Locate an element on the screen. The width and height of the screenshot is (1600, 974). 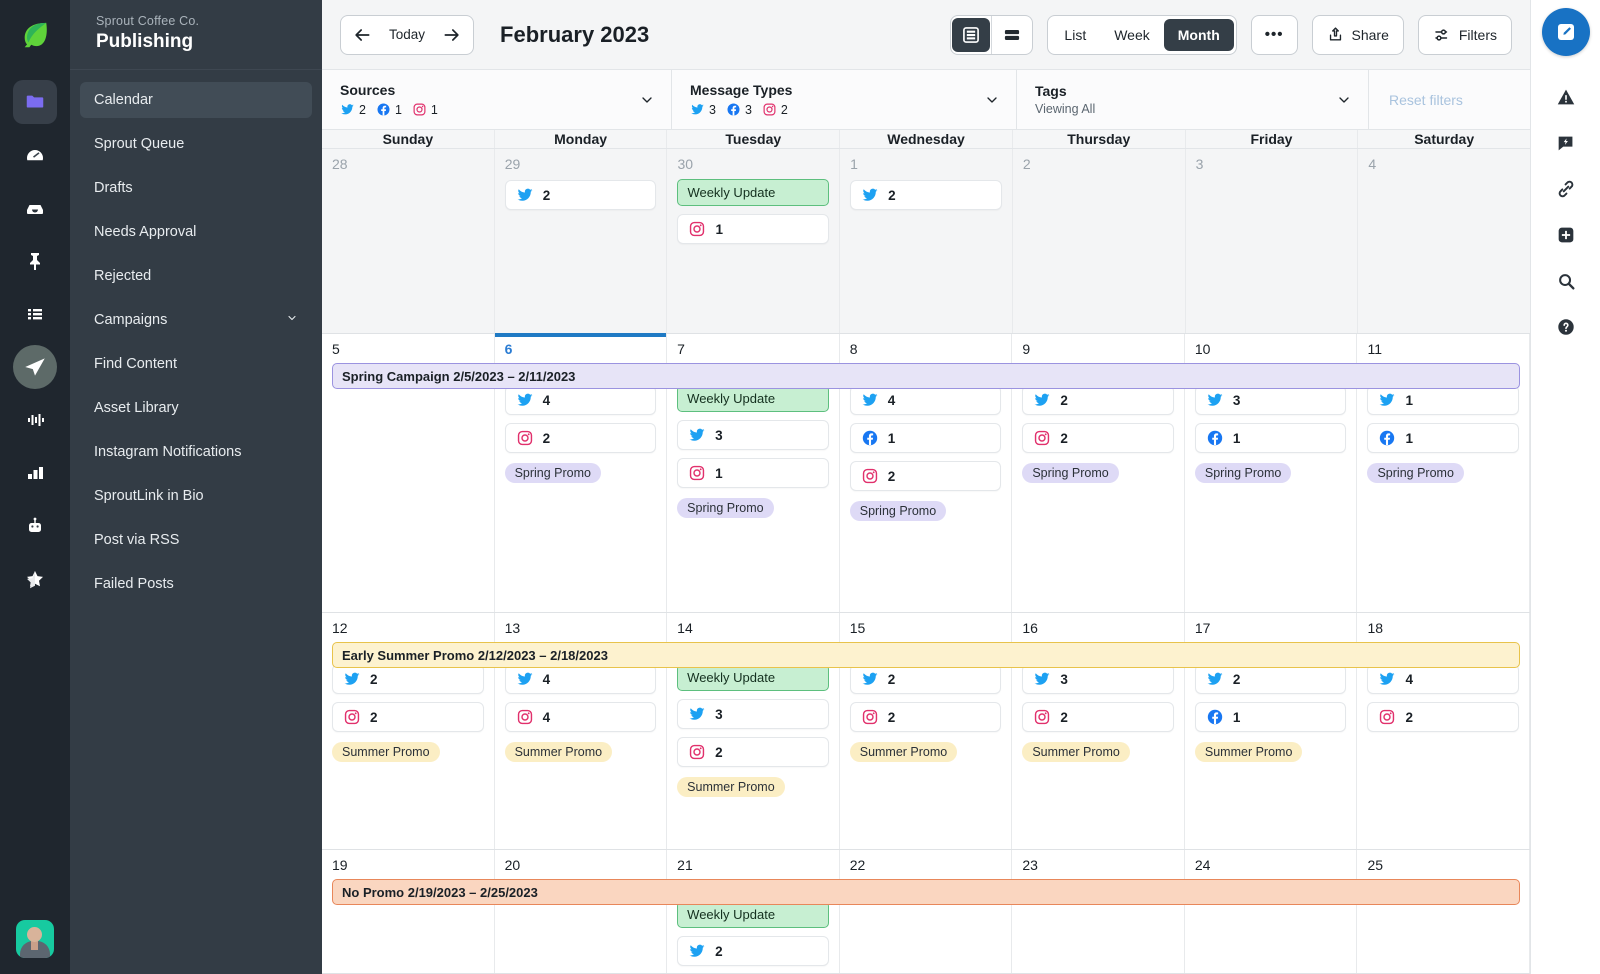
calendar-day-cell: 30 Weekly Update 1 is located at coordinates (754, 241).